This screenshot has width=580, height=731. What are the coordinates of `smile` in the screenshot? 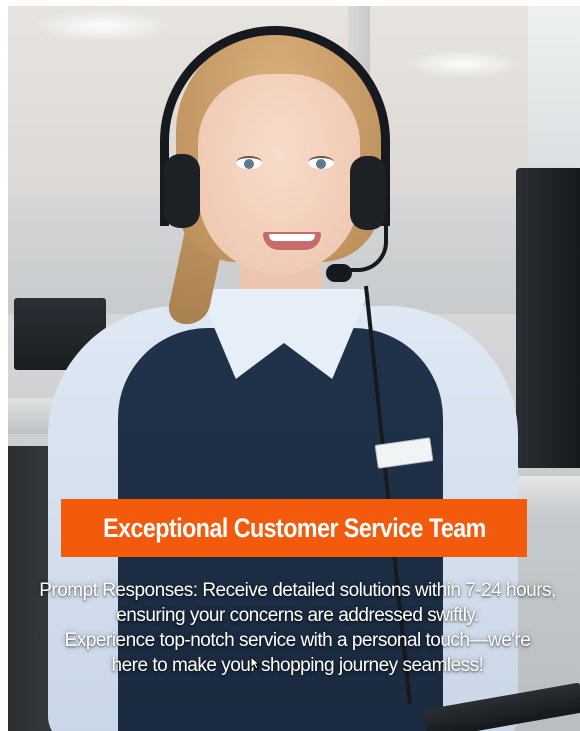 It's located at (292, 241).